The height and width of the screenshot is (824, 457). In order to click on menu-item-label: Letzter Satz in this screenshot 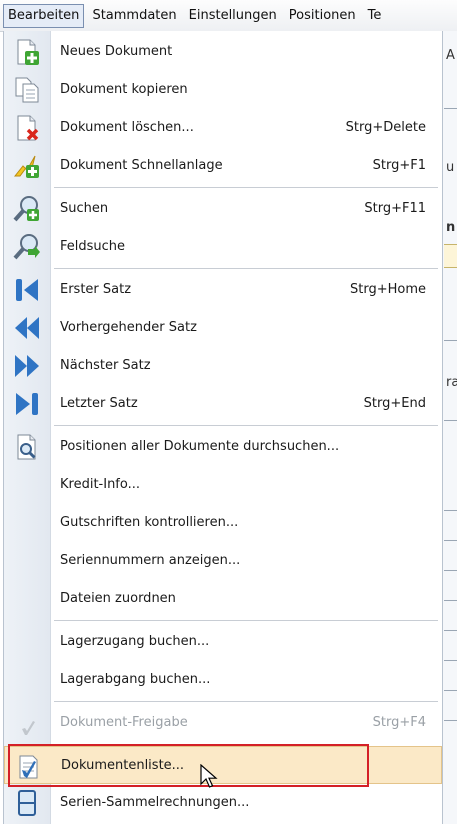, I will do `click(99, 403)`.